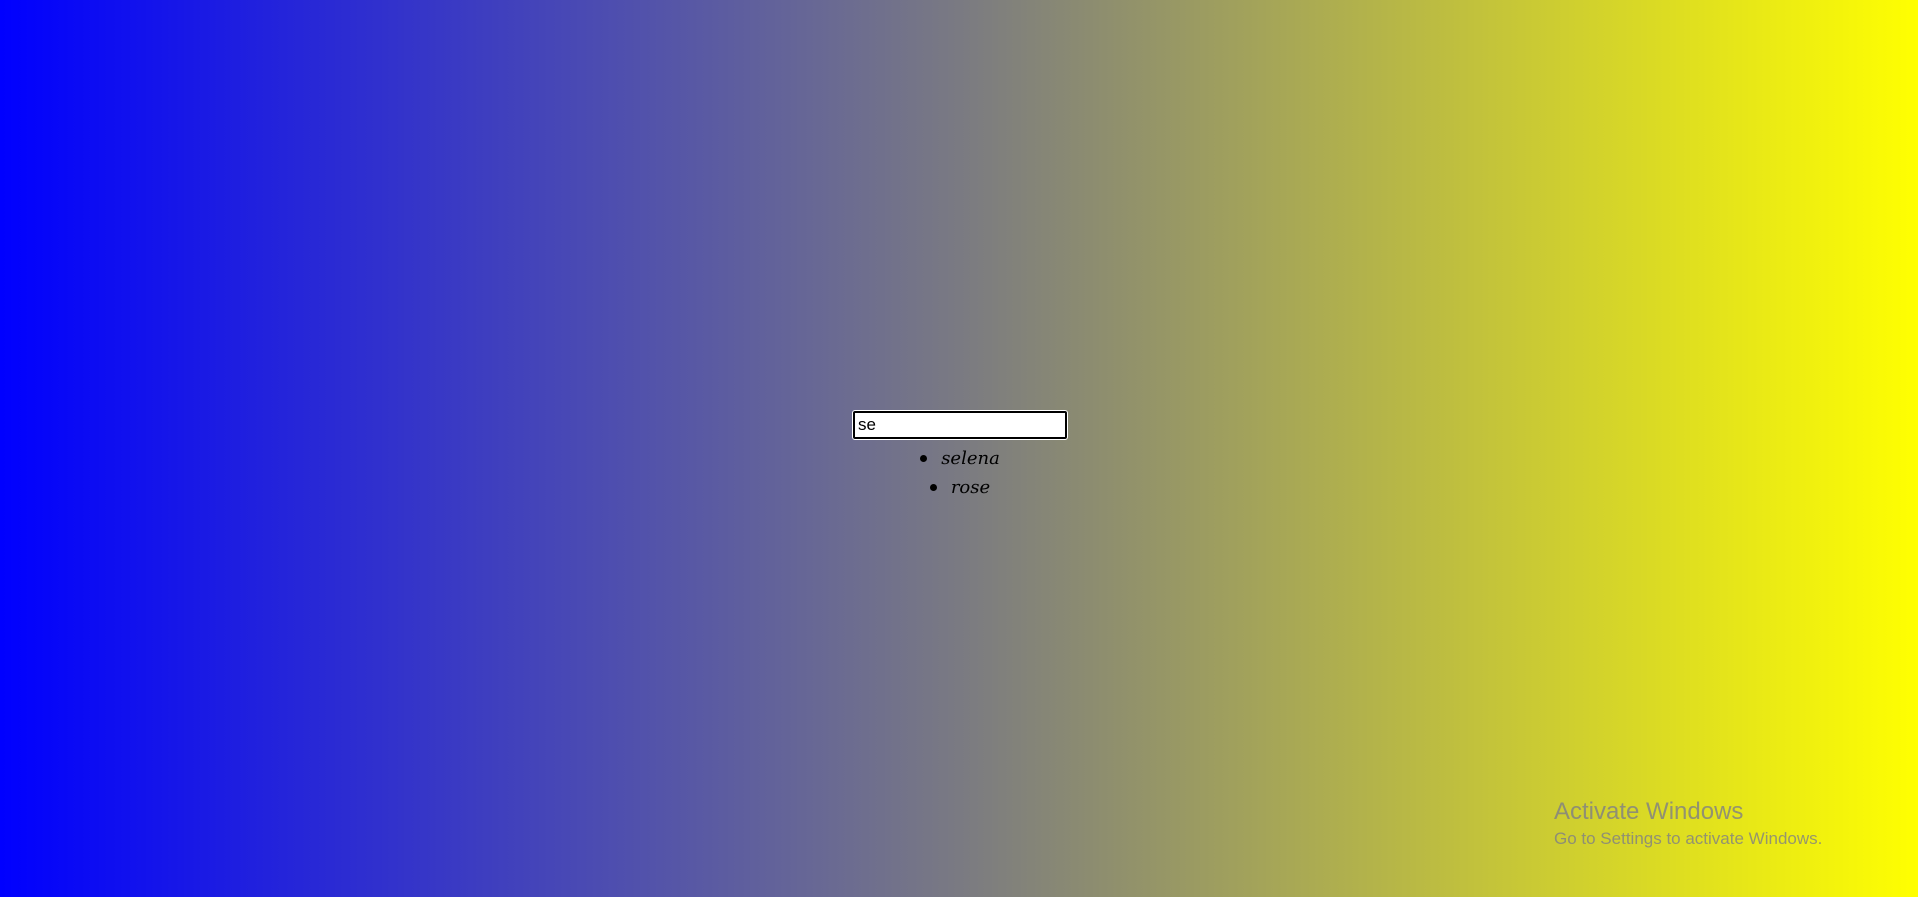 This screenshot has height=897, width=1918. I want to click on result-label: selena, so click(970, 458).